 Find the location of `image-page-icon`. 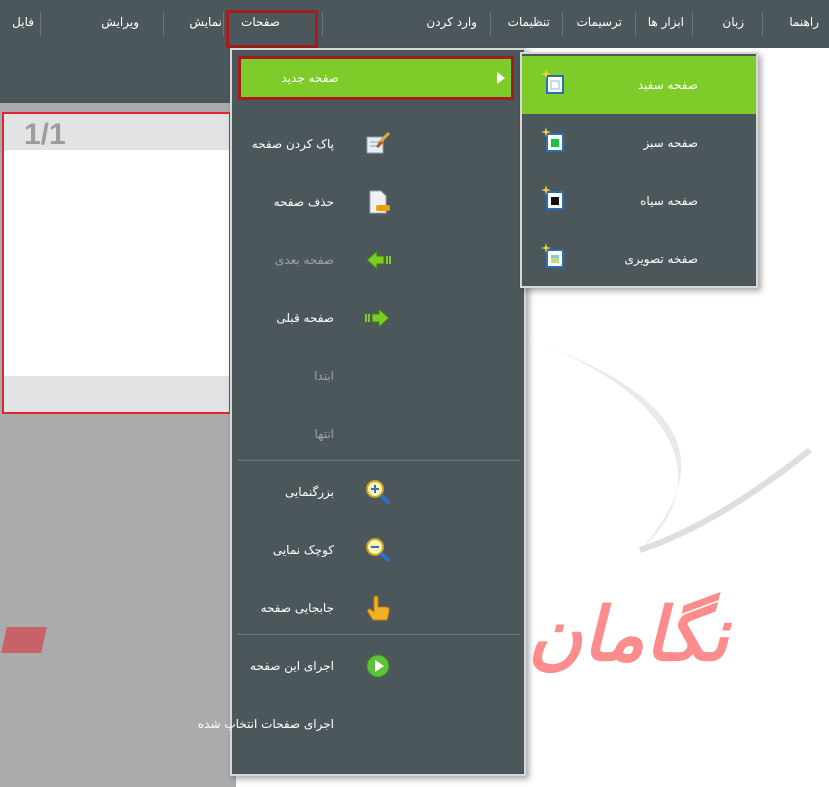

image-page-icon is located at coordinates (552, 255).